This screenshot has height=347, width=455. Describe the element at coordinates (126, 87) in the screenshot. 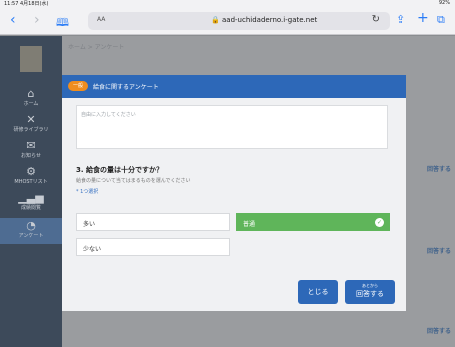

I see `modal-title: 給食に関するアンケート` at that location.